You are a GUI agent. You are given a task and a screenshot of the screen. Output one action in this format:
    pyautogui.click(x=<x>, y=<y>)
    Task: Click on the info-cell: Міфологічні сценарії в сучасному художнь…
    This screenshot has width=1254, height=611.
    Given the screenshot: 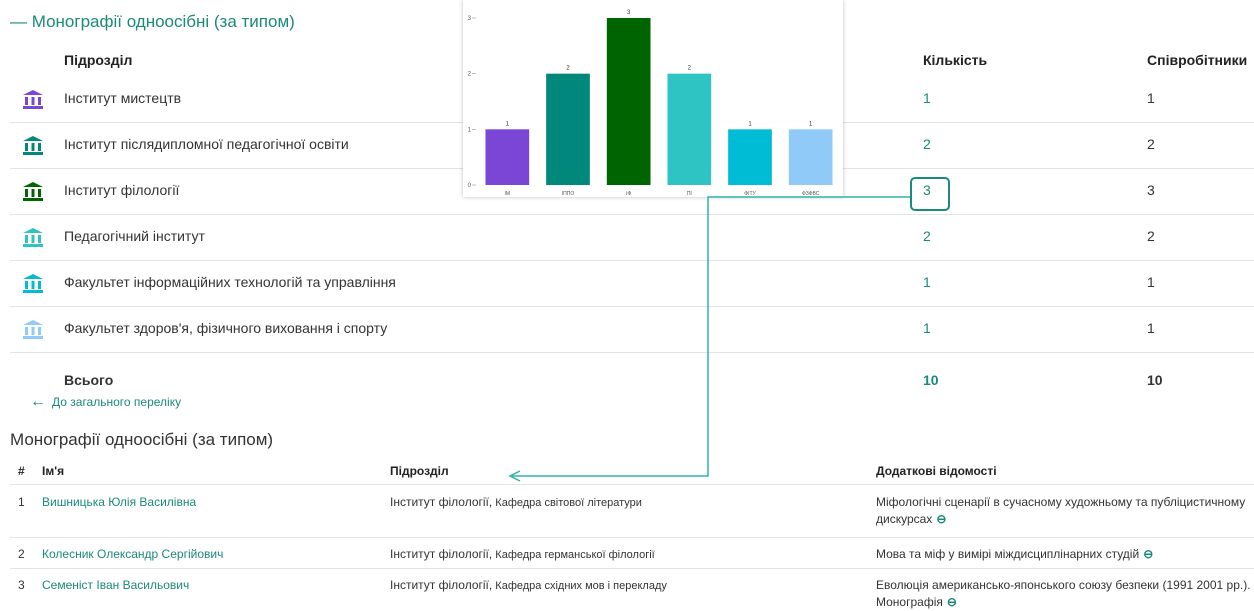 What is the action you would take?
    pyautogui.click(x=1065, y=511)
    